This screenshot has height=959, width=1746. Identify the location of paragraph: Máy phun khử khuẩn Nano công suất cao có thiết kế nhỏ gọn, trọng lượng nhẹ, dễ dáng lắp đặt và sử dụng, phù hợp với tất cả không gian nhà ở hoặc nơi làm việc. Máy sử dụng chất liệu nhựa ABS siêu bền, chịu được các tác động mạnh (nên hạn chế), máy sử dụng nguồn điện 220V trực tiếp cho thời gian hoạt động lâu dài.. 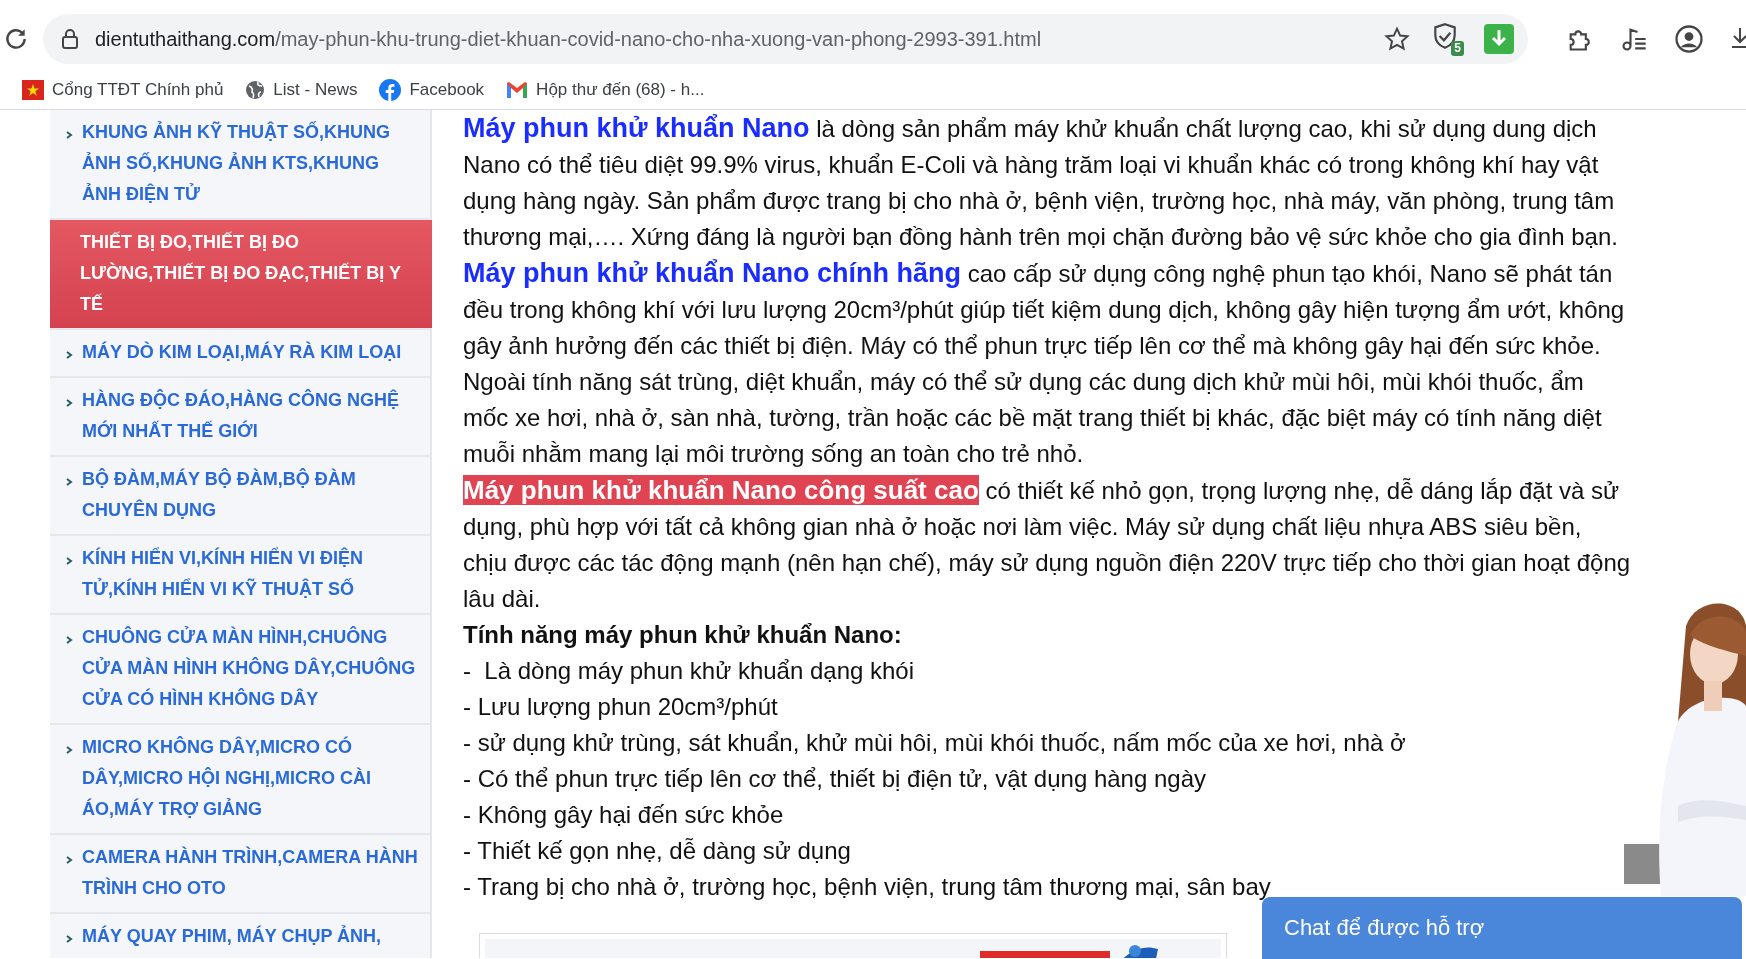
(1047, 544).